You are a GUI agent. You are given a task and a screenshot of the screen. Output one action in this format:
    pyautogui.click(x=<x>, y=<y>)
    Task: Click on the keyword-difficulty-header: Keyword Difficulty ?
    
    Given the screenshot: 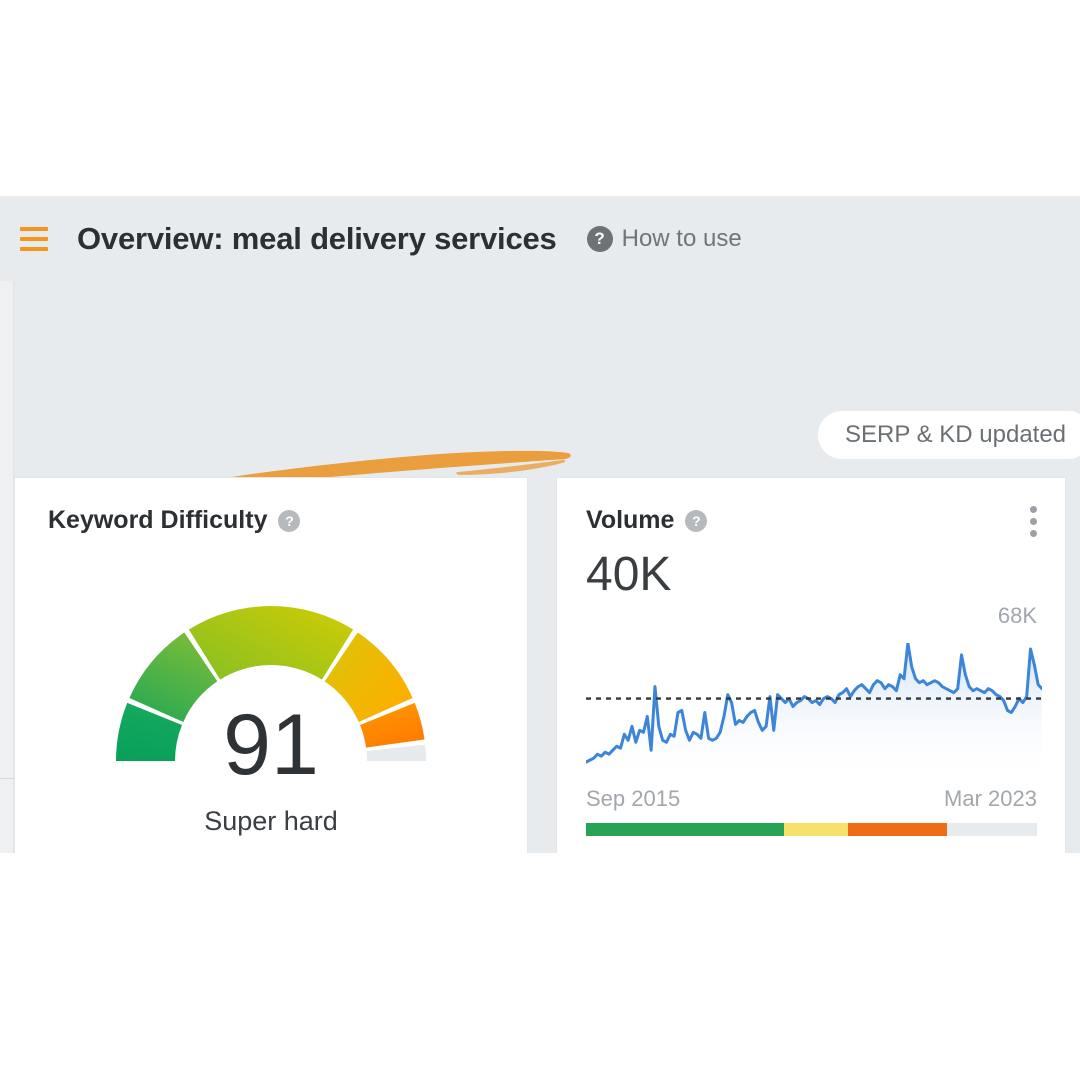 What is the action you would take?
    pyautogui.click(x=174, y=520)
    